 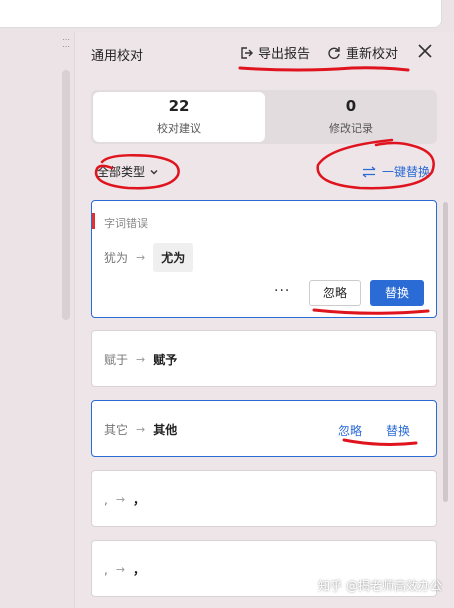 I want to click on stats-tabs: 22 校对建议 0 修改记录, so click(x=264, y=117).